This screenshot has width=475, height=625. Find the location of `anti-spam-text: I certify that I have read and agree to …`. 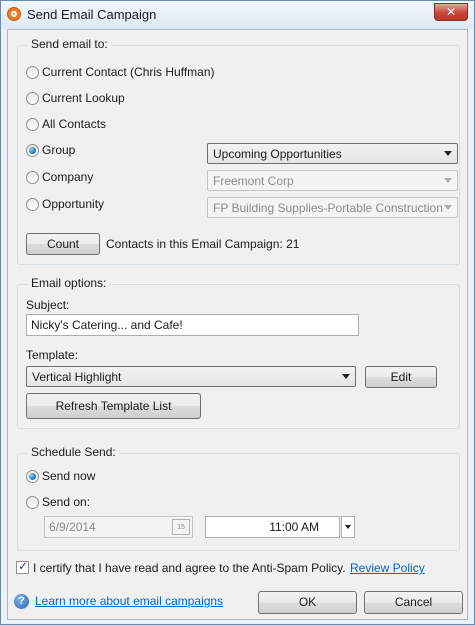

anti-spam-text: I certify that I have read and agree to … is located at coordinates (189, 568).